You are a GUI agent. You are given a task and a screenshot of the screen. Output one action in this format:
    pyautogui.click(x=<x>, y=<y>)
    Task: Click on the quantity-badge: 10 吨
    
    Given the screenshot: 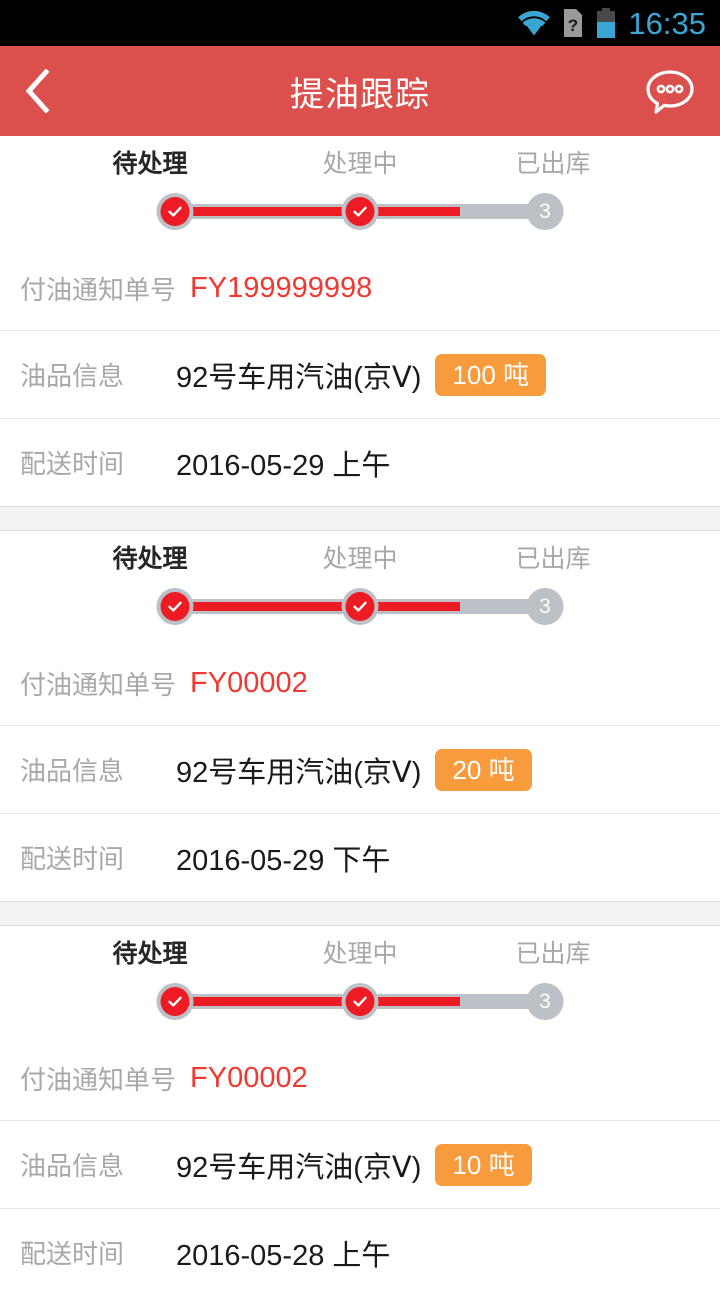 What is the action you would take?
    pyautogui.click(x=483, y=1164)
    